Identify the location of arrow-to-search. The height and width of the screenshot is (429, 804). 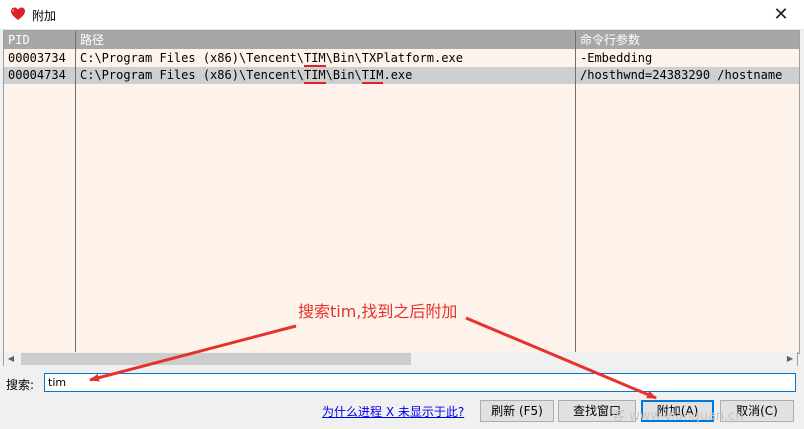
(193, 353).